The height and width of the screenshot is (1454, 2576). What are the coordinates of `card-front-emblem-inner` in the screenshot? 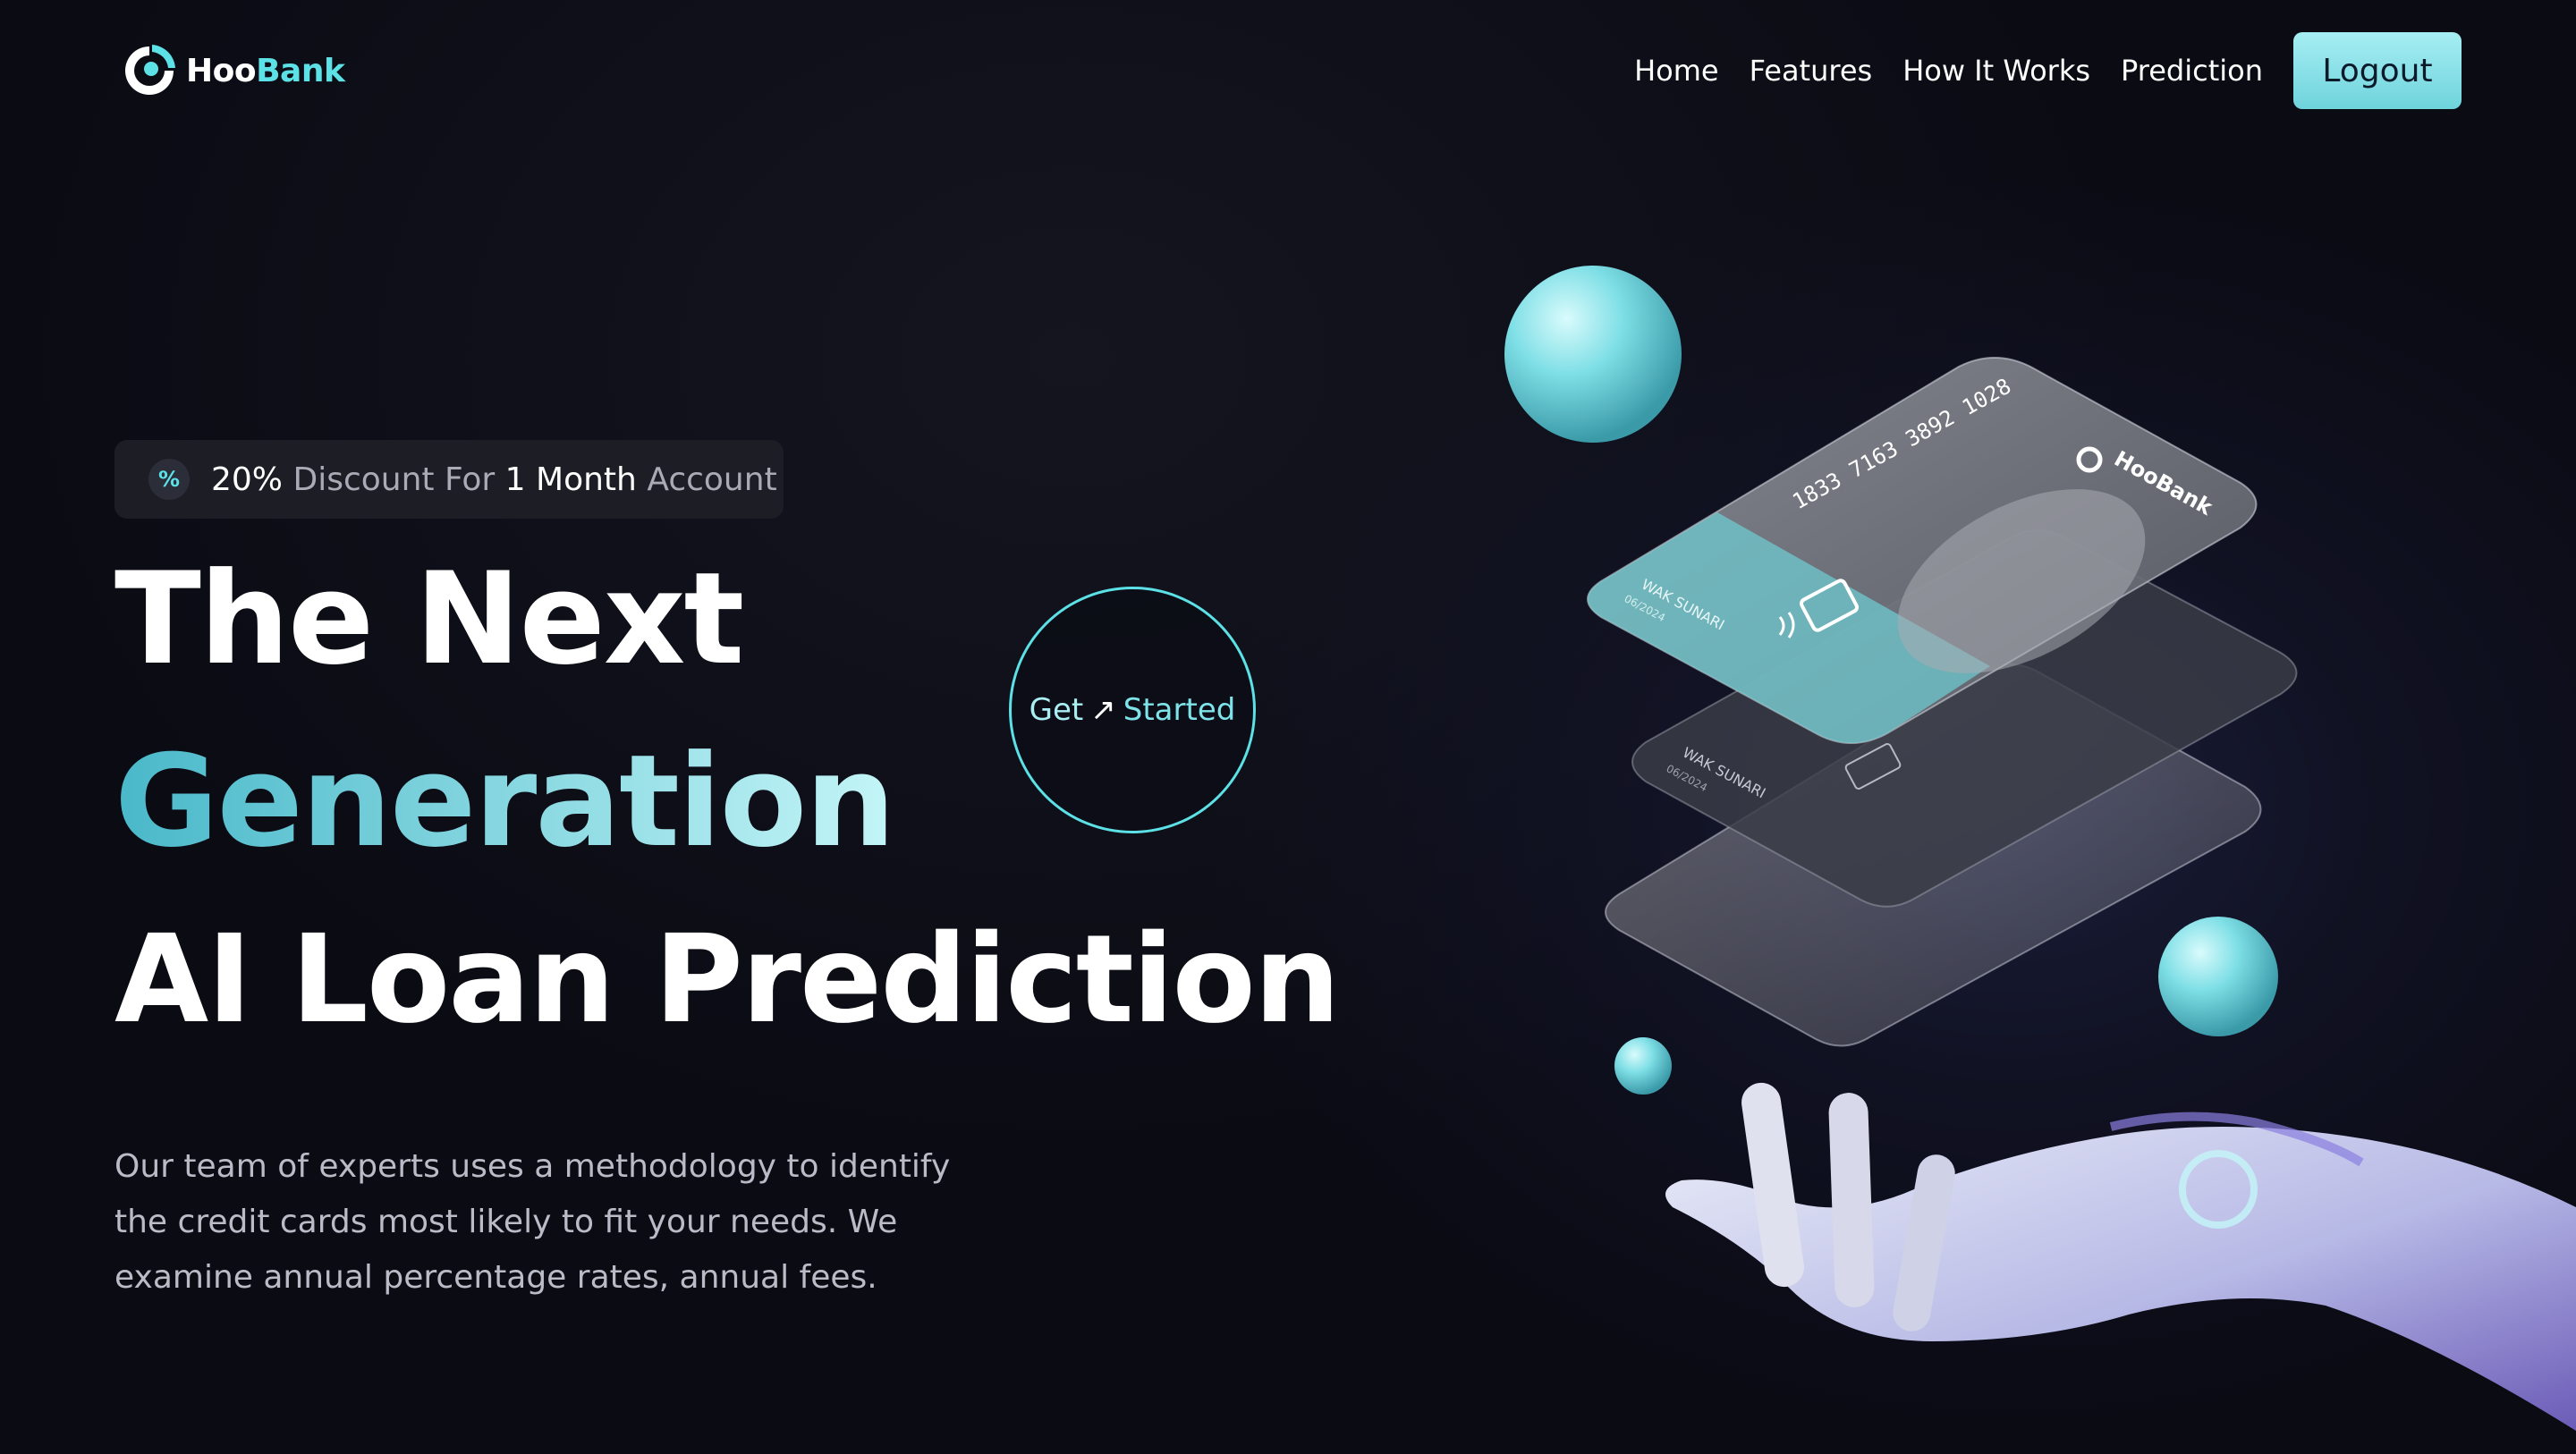 It's located at (2021, 585).